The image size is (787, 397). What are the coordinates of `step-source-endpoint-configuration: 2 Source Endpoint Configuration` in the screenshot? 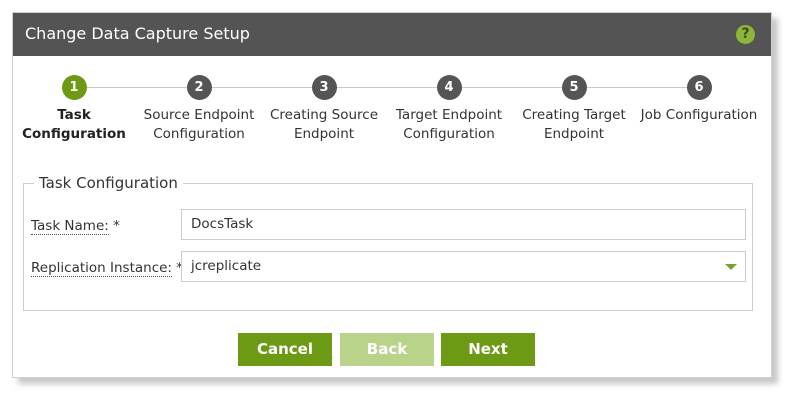 It's located at (199, 109).